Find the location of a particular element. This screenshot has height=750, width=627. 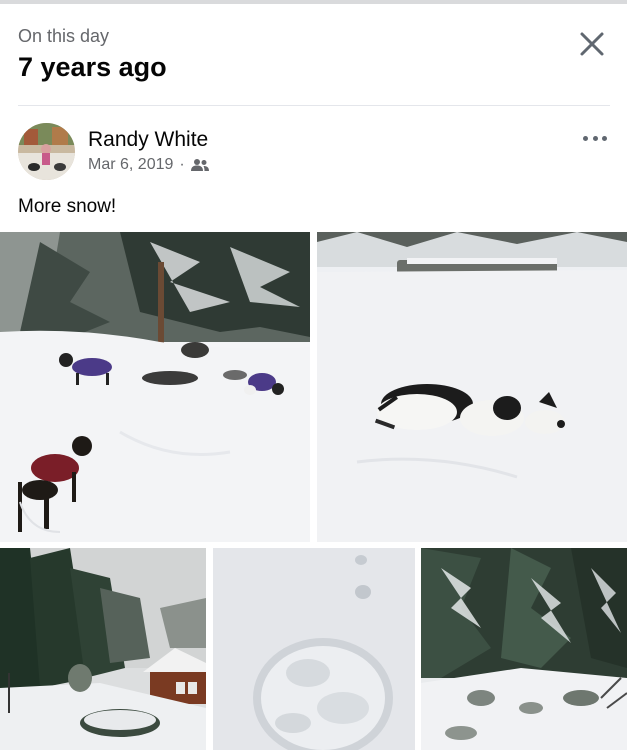

header-divider is located at coordinates (314, 105).